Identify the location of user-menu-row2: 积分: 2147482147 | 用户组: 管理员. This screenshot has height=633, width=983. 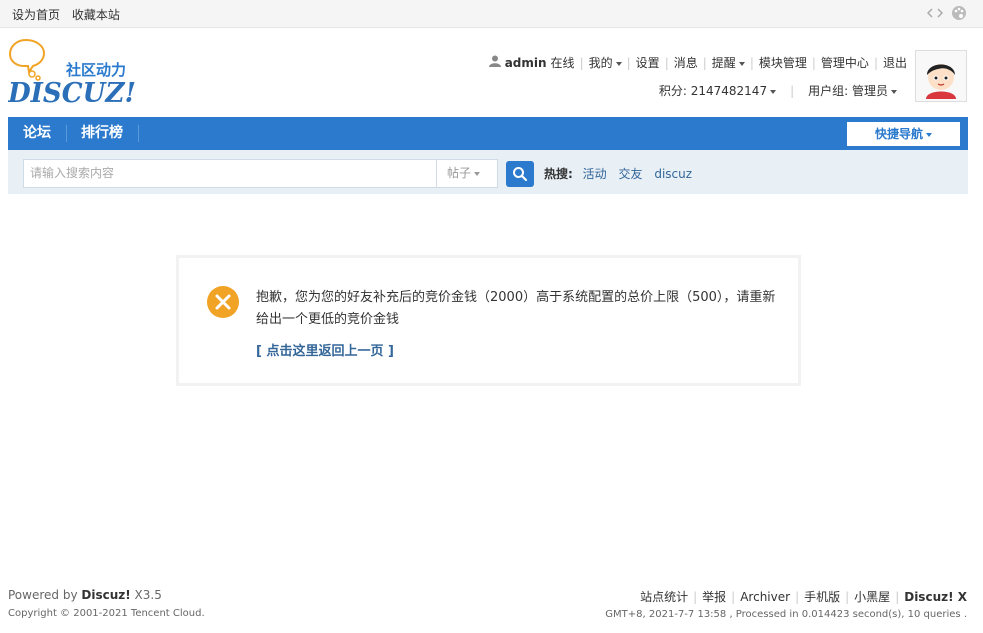
(778, 90).